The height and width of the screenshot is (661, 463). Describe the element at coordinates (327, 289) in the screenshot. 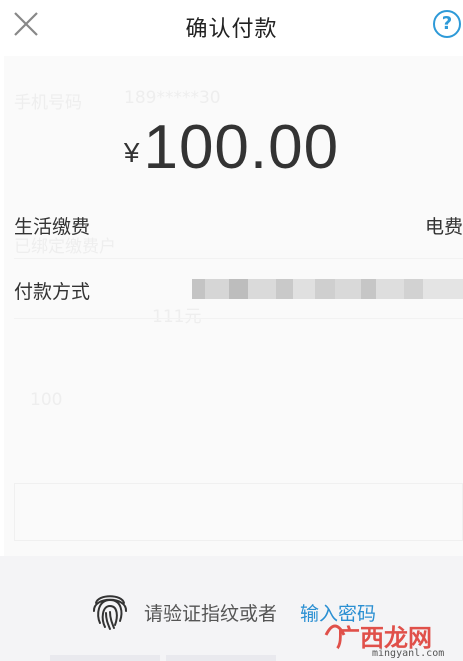

I see `payment-method-value-blurred` at that location.